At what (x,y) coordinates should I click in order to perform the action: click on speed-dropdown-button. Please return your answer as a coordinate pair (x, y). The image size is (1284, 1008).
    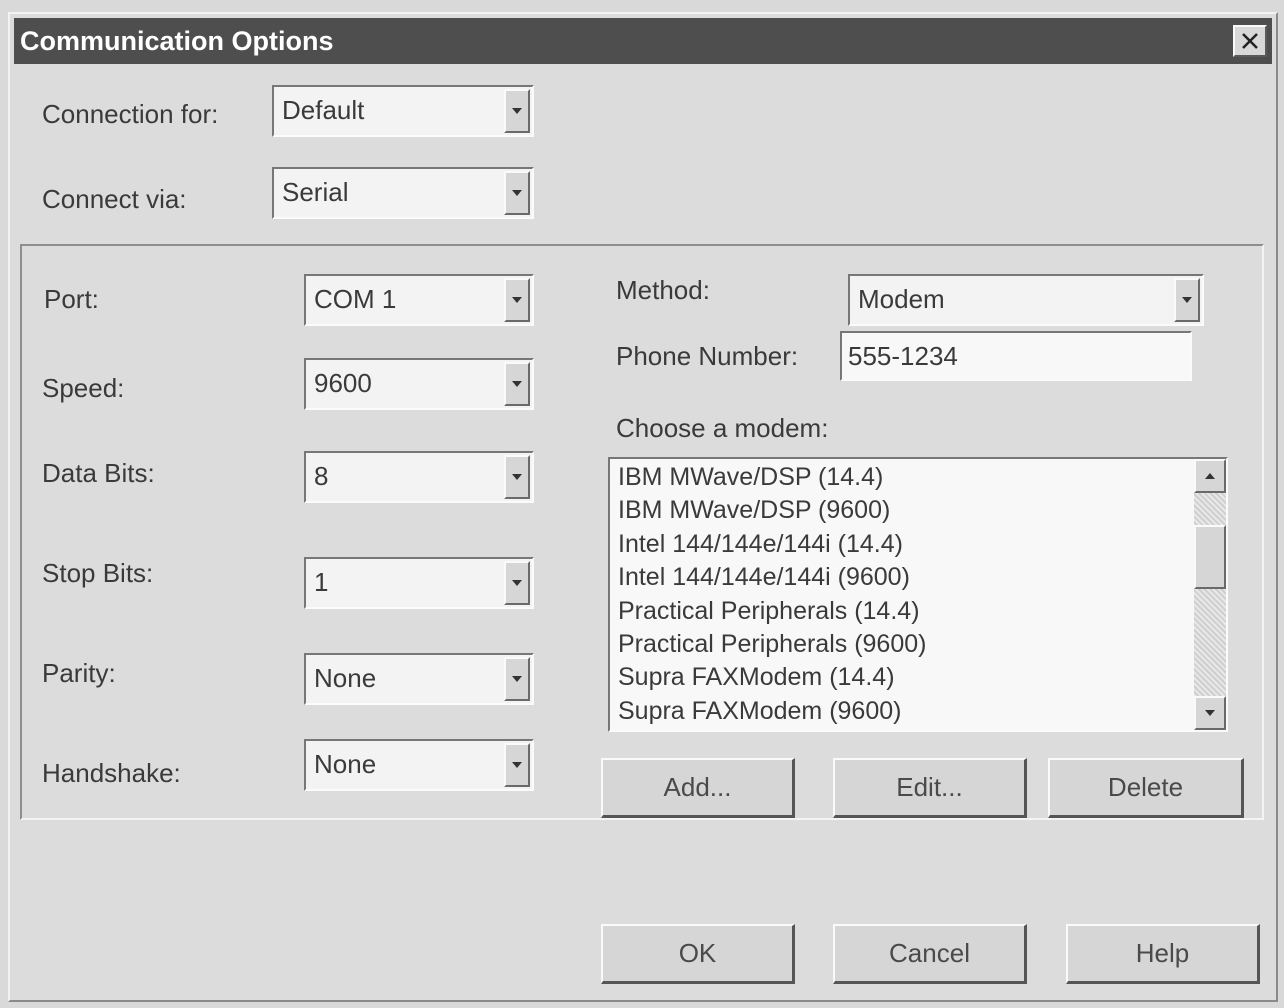
    Looking at the image, I should click on (517, 384).